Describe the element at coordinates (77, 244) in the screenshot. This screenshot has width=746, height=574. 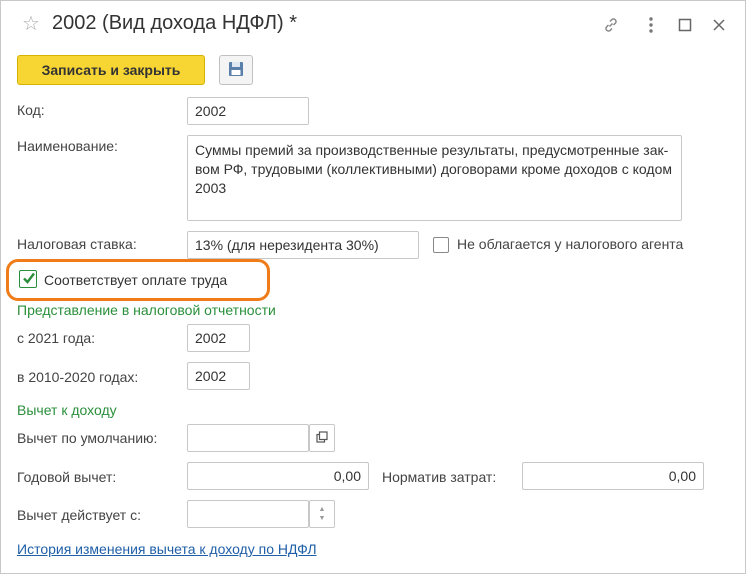
I see `tax-rate-label: Налоговая ставка:` at that location.